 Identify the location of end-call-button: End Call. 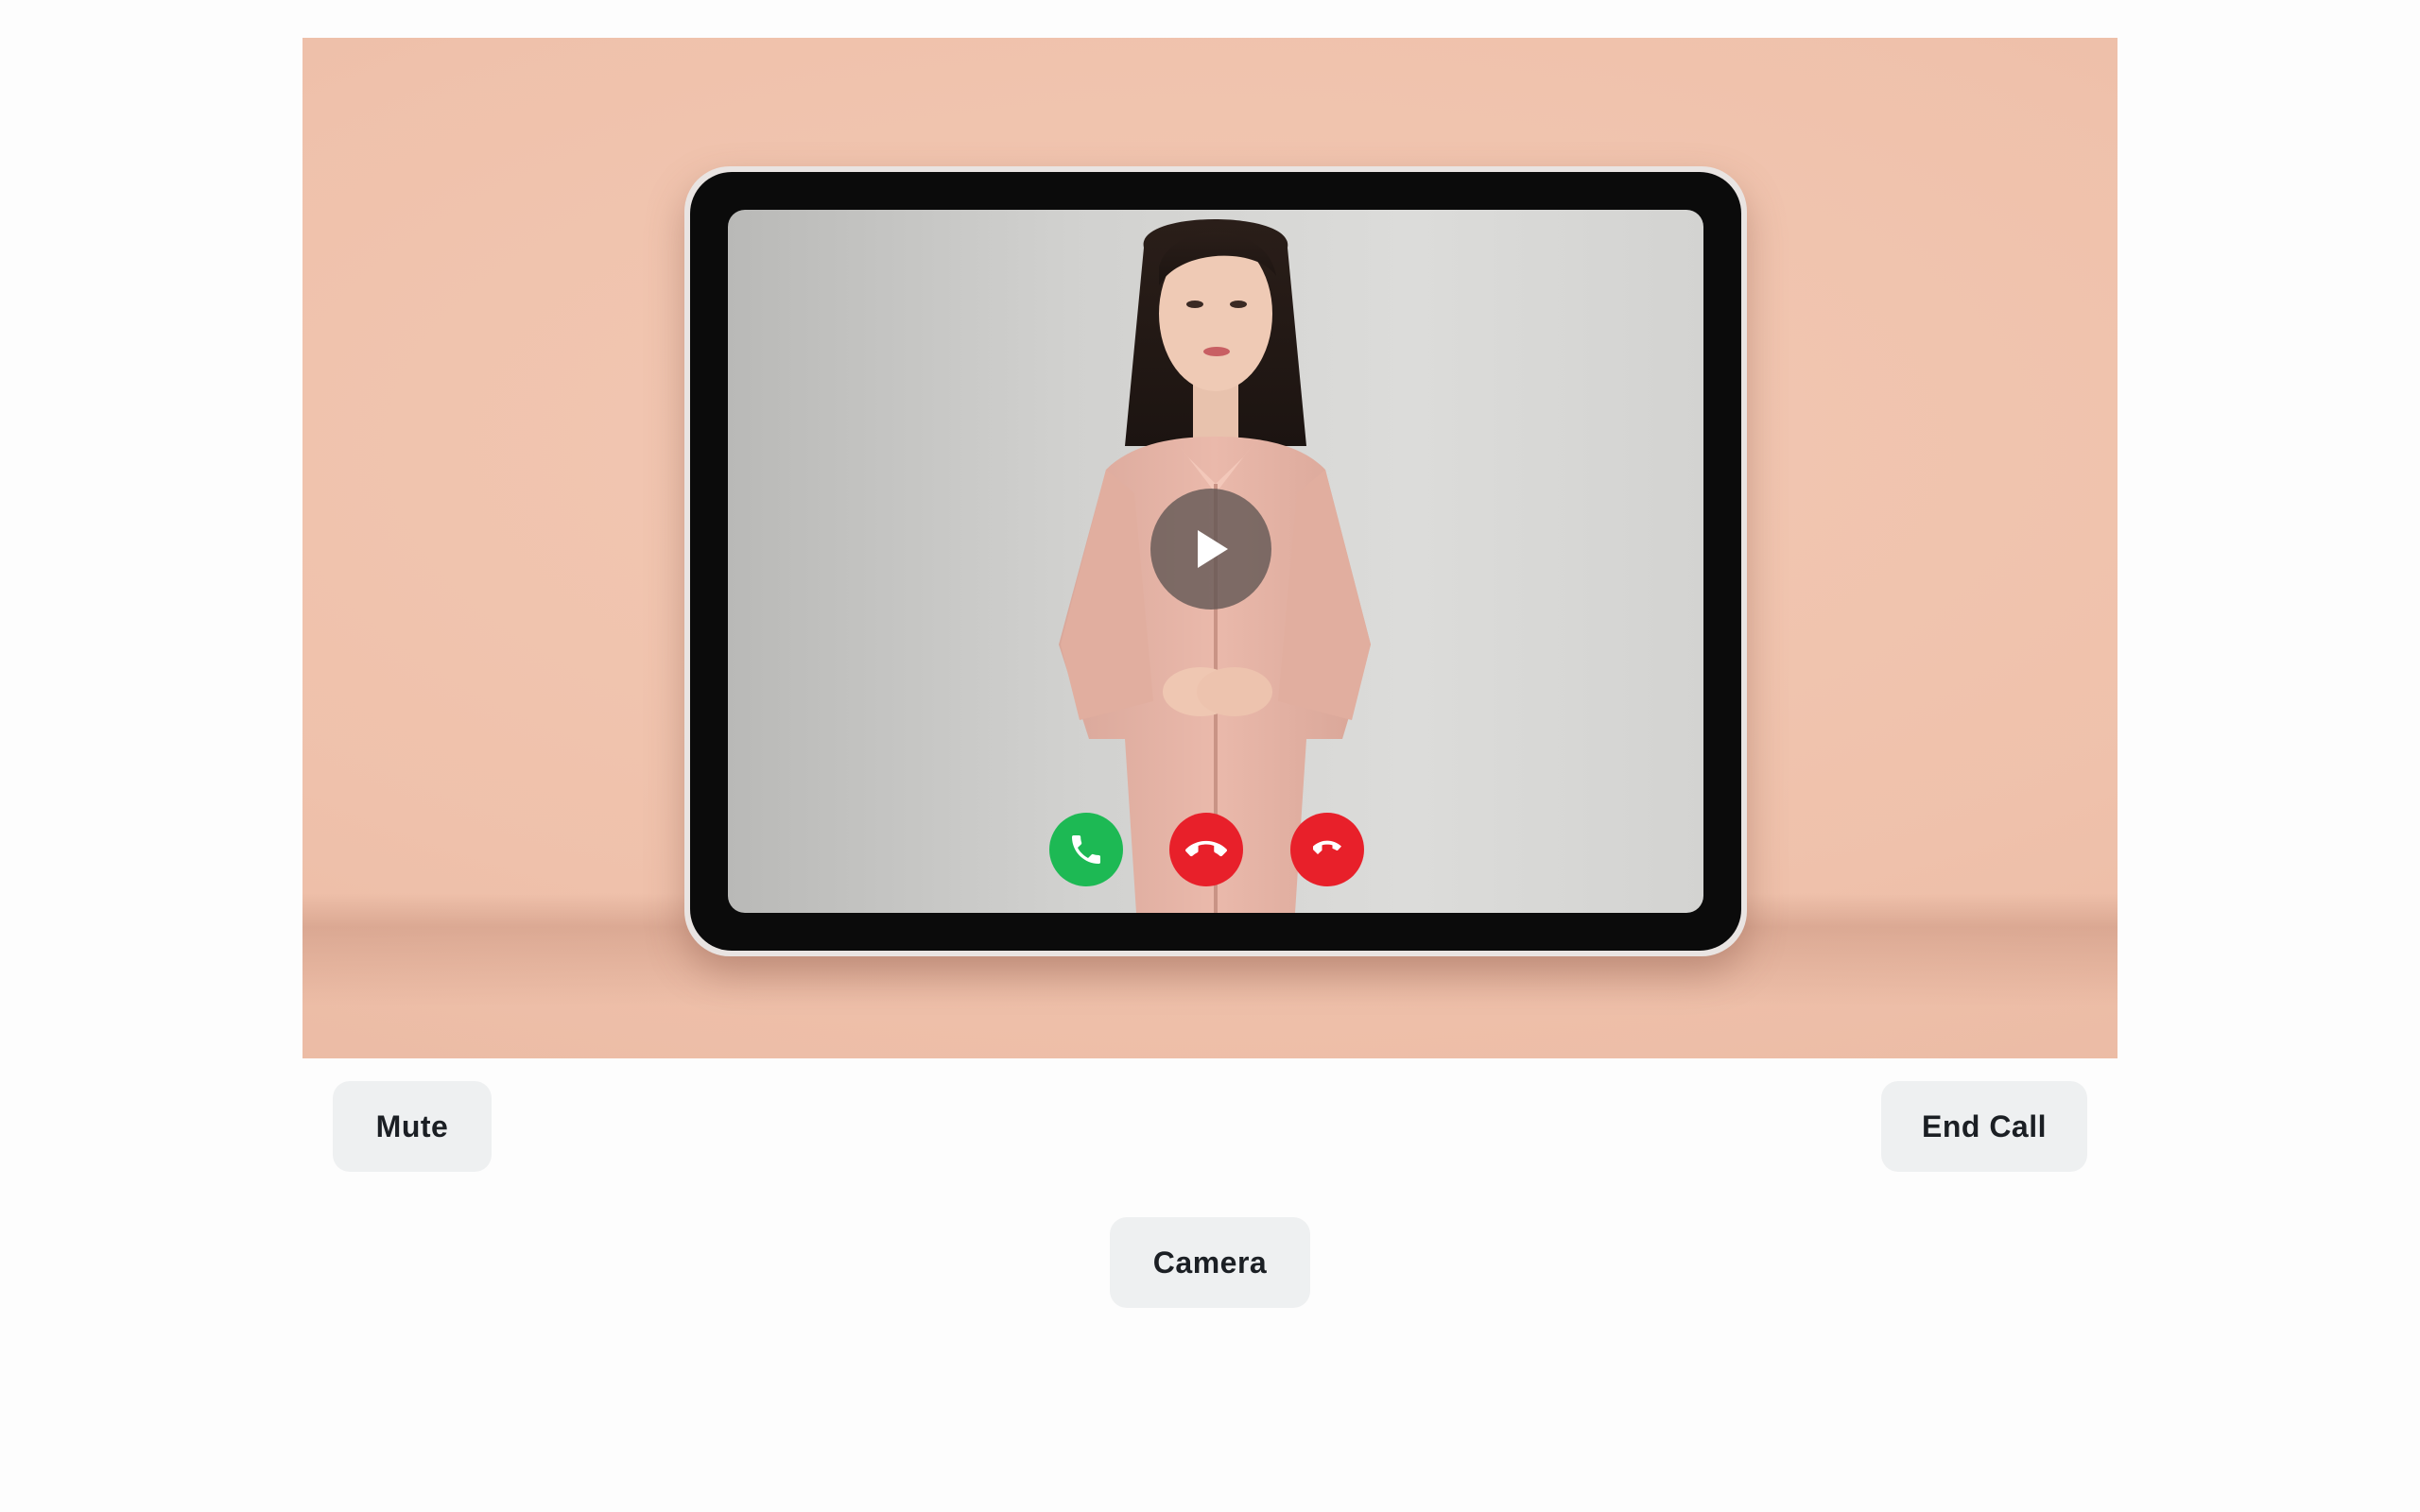
(1984, 1126).